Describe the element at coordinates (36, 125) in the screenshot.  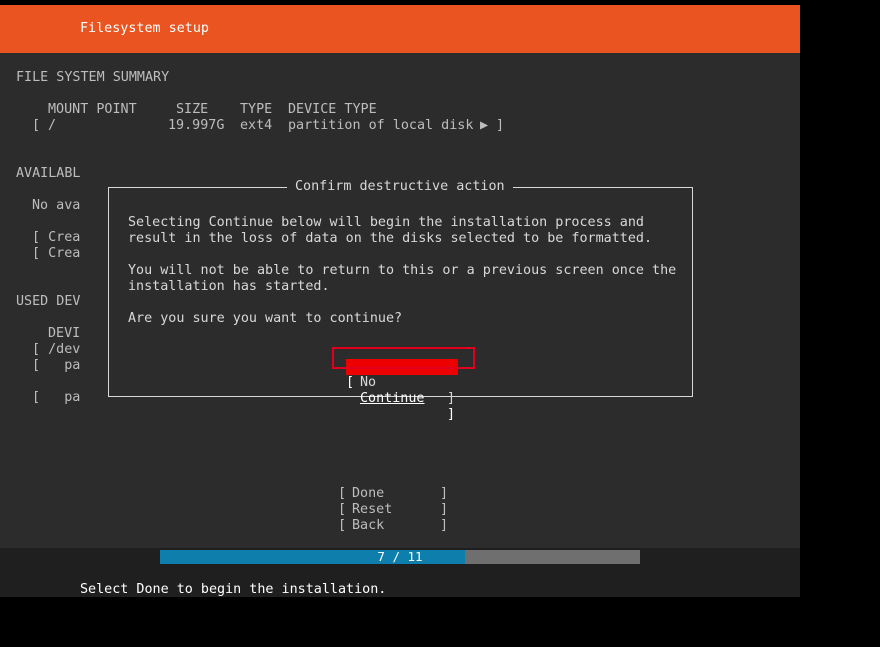
I see `row-open-bracket: [` at that location.